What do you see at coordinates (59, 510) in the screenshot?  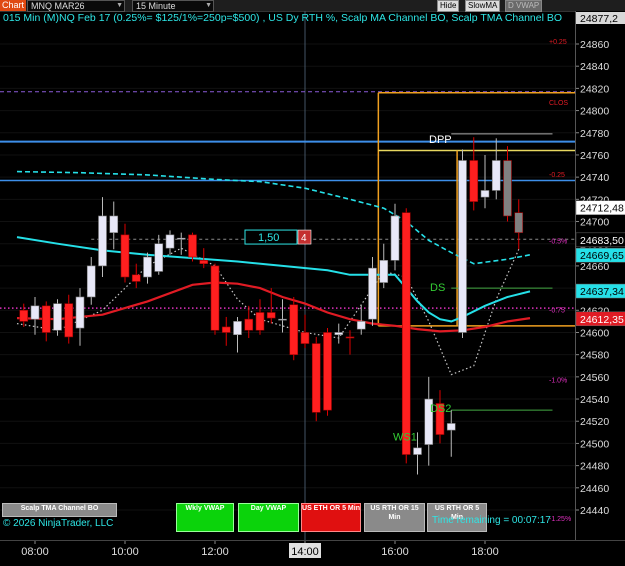 I see `scalp-tma-channel-bo-button: Scalp TMA Channel BO` at bounding box center [59, 510].